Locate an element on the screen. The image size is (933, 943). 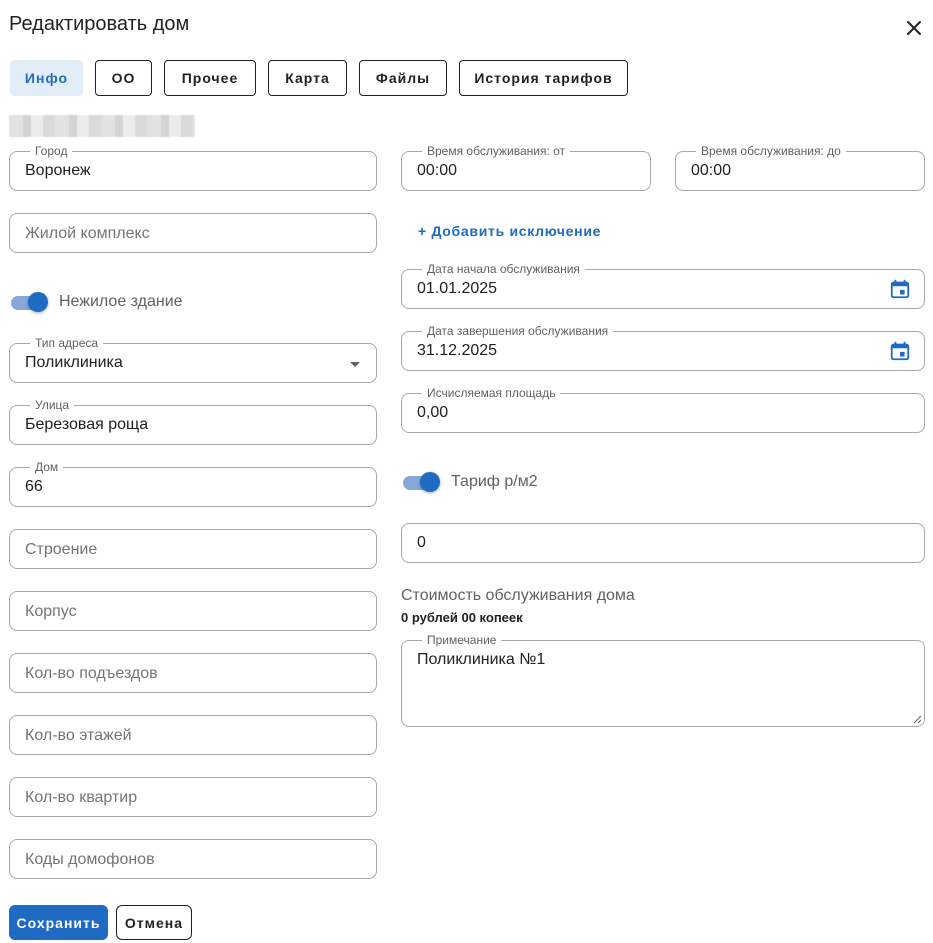
note-label: Примечание is located at coordinates (462, 640).